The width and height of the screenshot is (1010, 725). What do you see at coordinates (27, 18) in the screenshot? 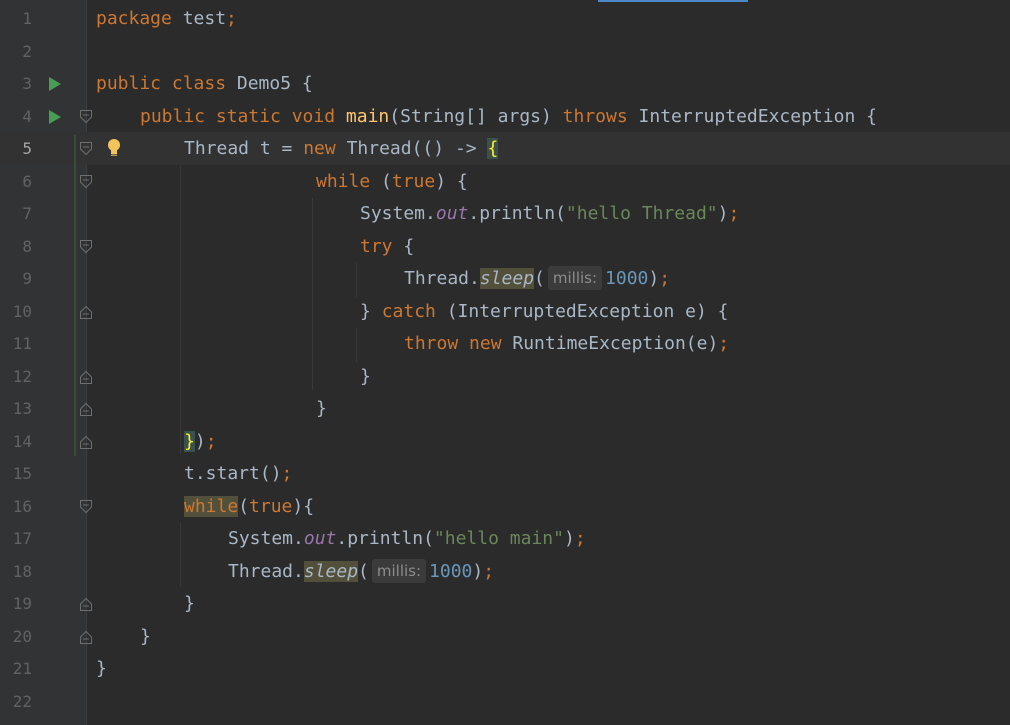
I see `line-number: 1` at bounding box center [27, 18].